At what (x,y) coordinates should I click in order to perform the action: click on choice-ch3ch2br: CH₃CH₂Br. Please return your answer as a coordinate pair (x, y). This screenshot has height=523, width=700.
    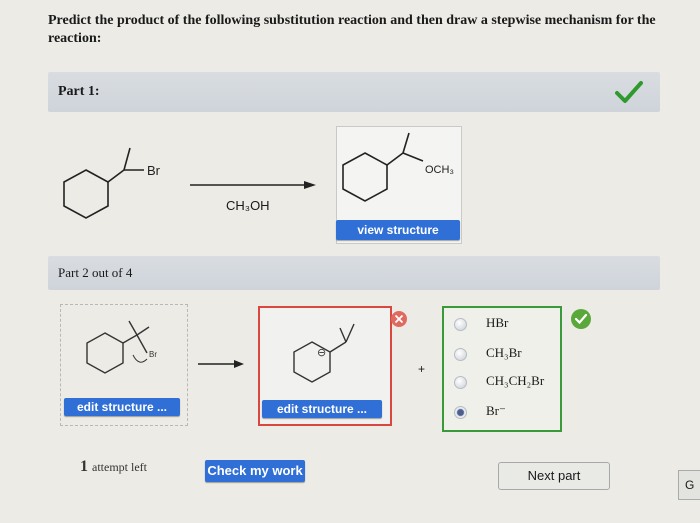
    Looking at the image, I should click on (502, 383).